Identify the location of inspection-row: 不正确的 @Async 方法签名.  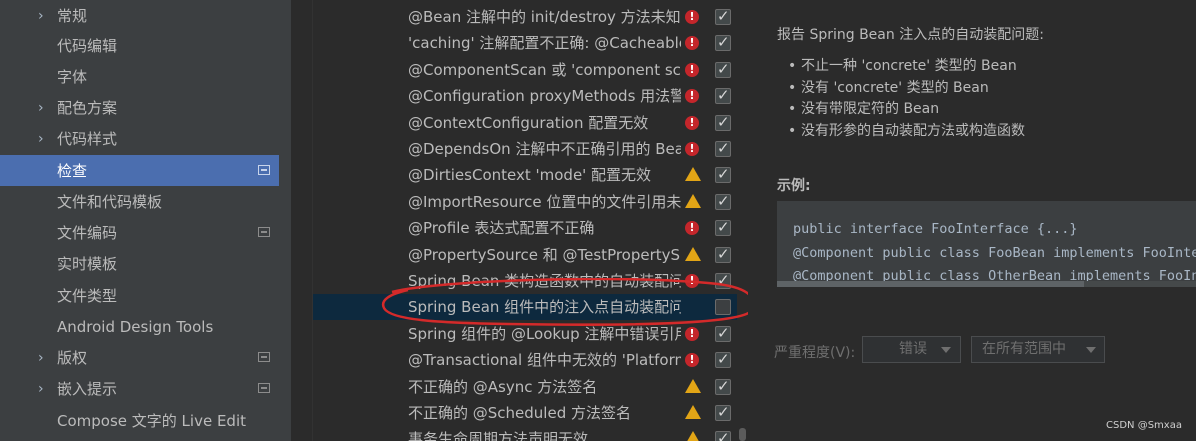
(525, 387).